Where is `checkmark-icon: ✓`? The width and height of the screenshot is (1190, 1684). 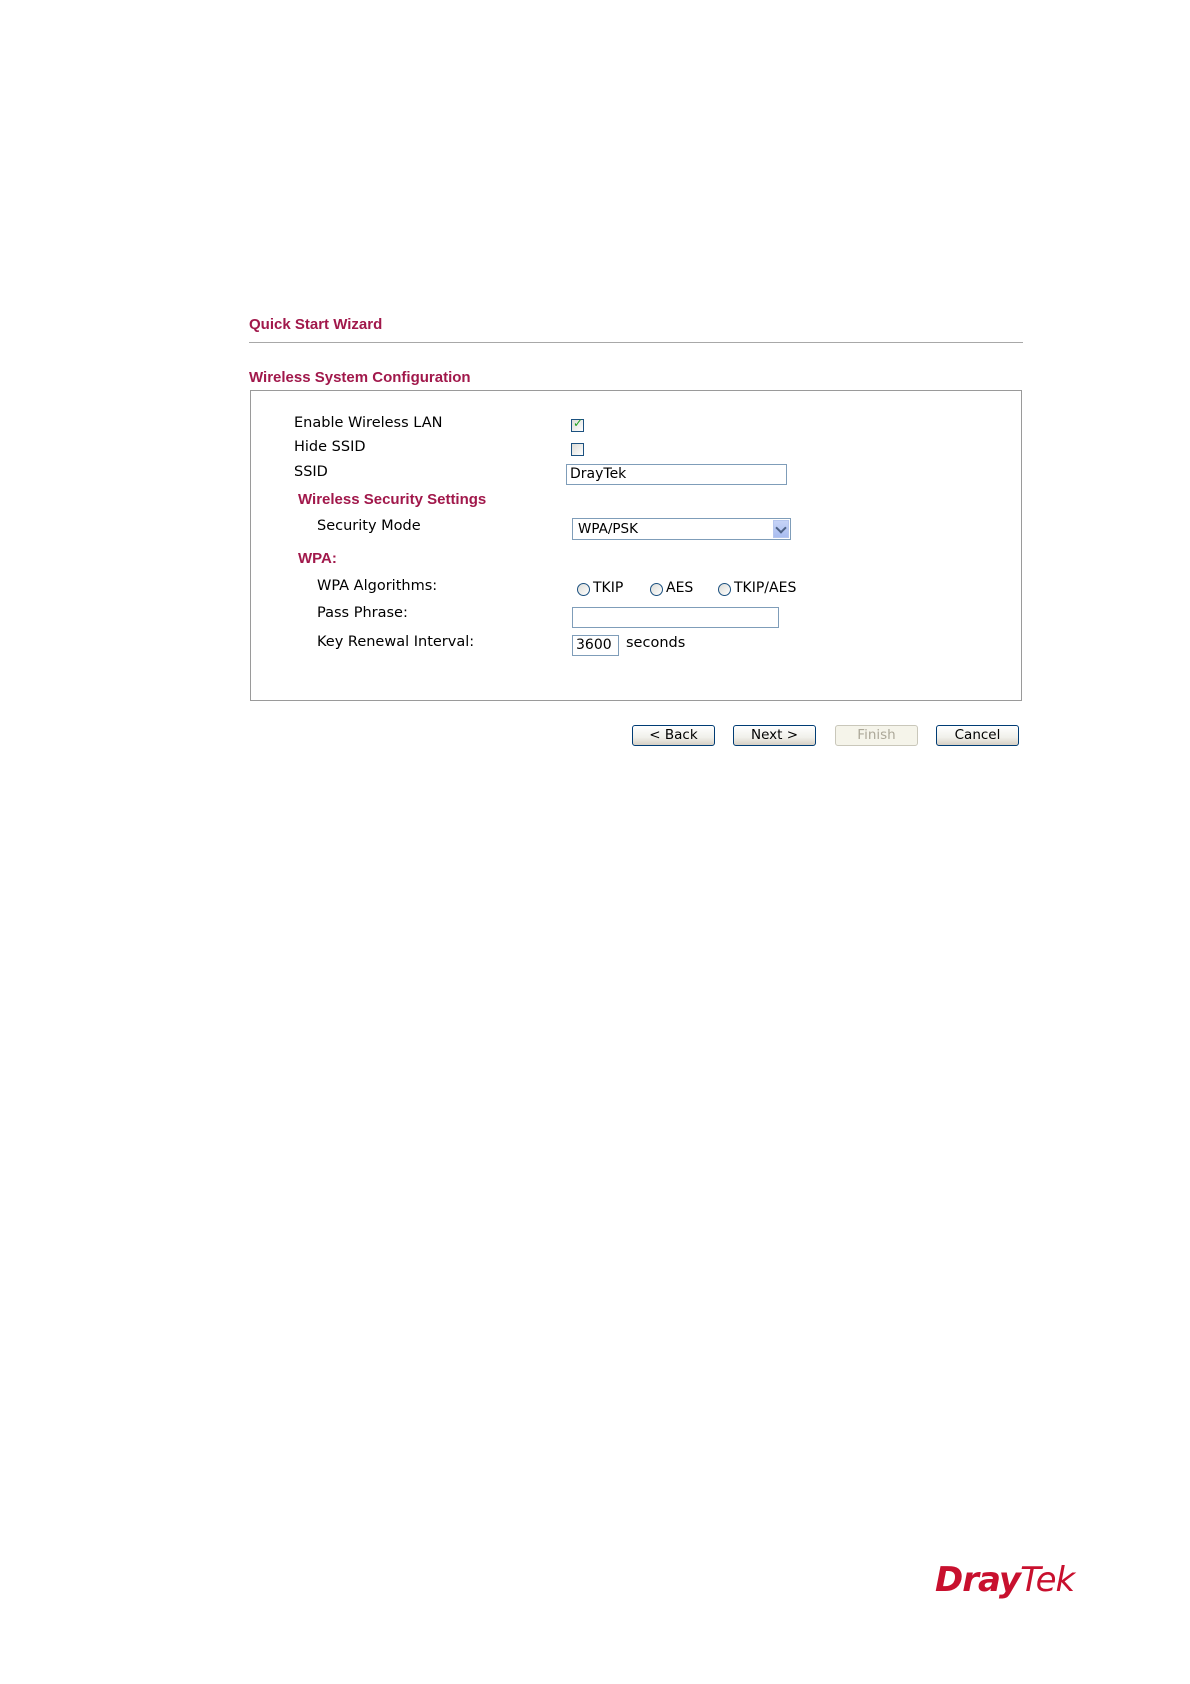
checkmark-icon: ✓ is located at coordinates (578, 423).